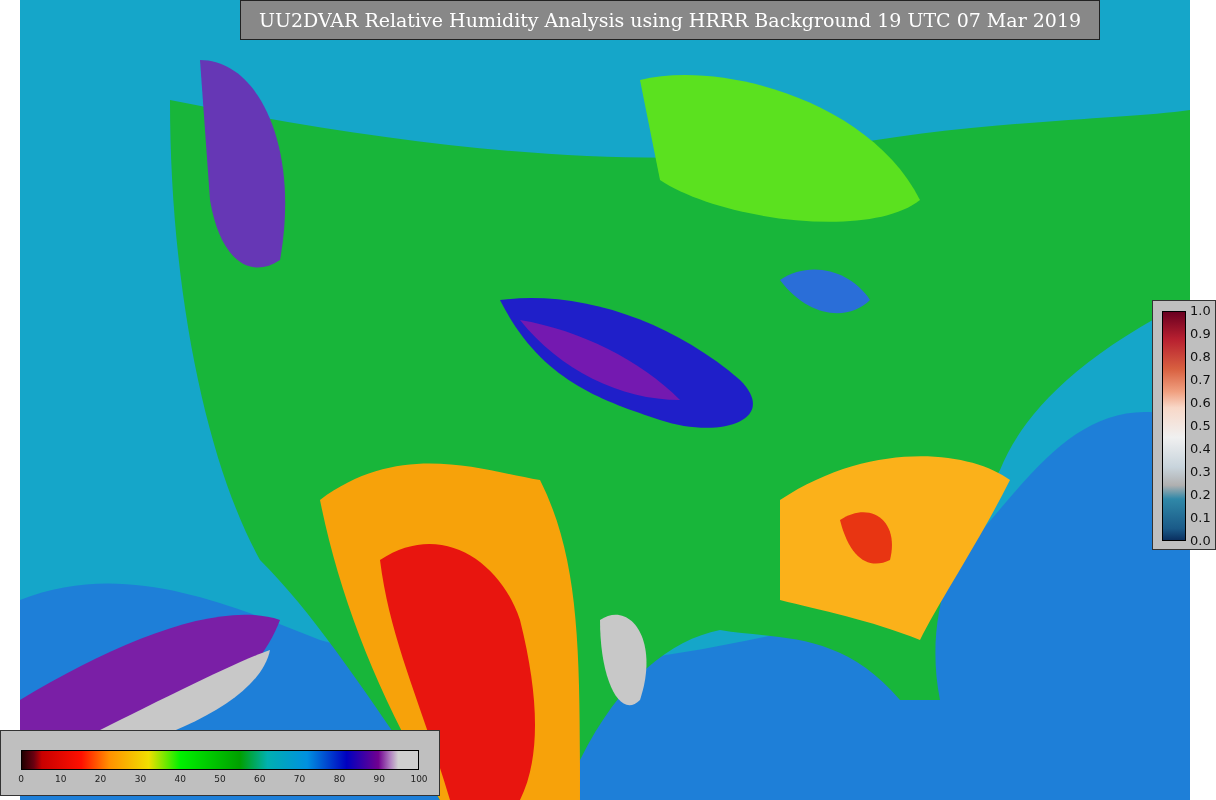 This screenshot has width=1216, height=800. Describe the element at coordinates (260, 779) in the screenshot. I see `tick-label: 60` at that location.